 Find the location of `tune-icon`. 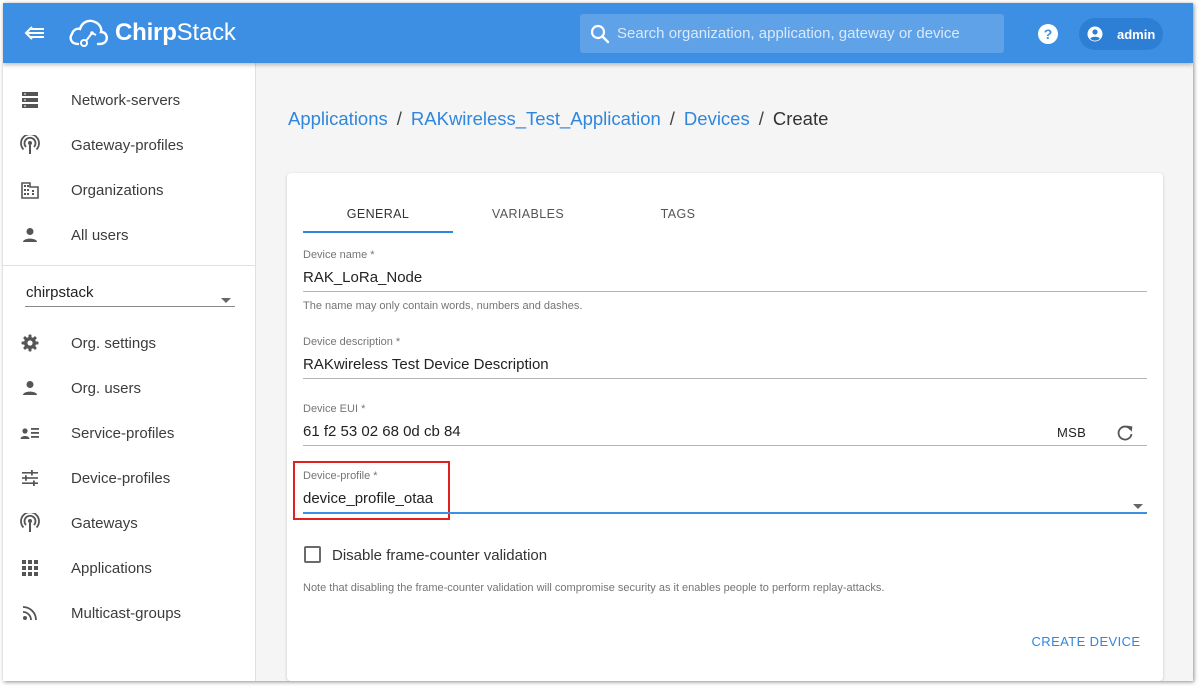

tune-icon is located at coordinates (30, 478).